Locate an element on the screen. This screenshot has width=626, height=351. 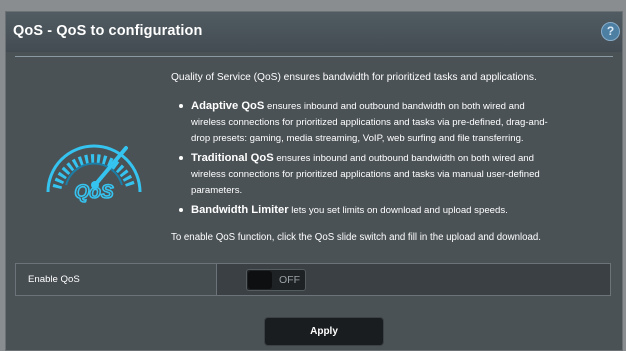
feature-term: Adaptive QoS is located at coordinates (228, 106).